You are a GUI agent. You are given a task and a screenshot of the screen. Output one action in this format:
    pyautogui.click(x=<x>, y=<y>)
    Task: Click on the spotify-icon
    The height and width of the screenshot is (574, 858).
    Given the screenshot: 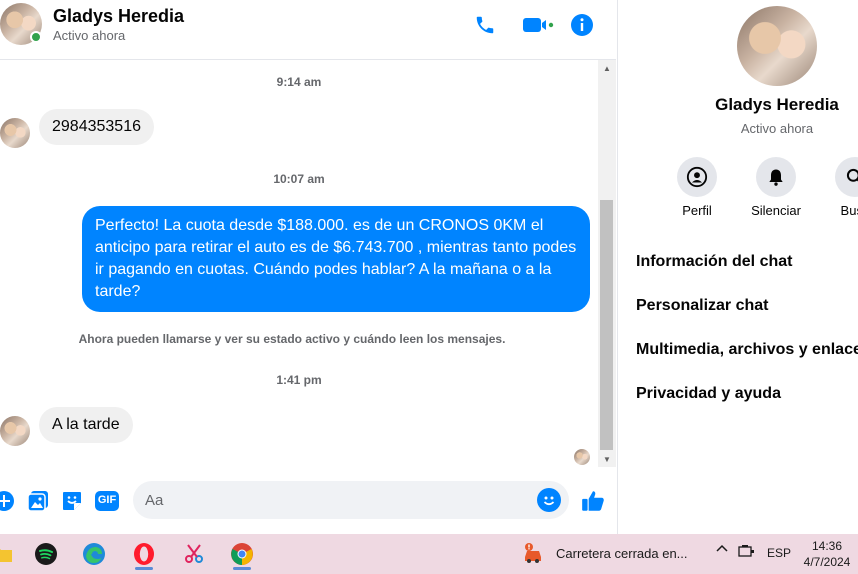 What is the action you would take?
    pyautogui.click(x=46, y=554)
    